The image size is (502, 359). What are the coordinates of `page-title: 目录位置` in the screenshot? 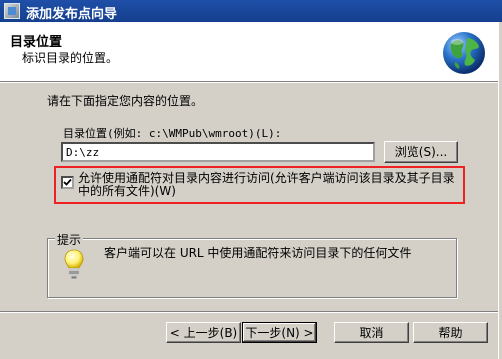 It's located at (36, 42).